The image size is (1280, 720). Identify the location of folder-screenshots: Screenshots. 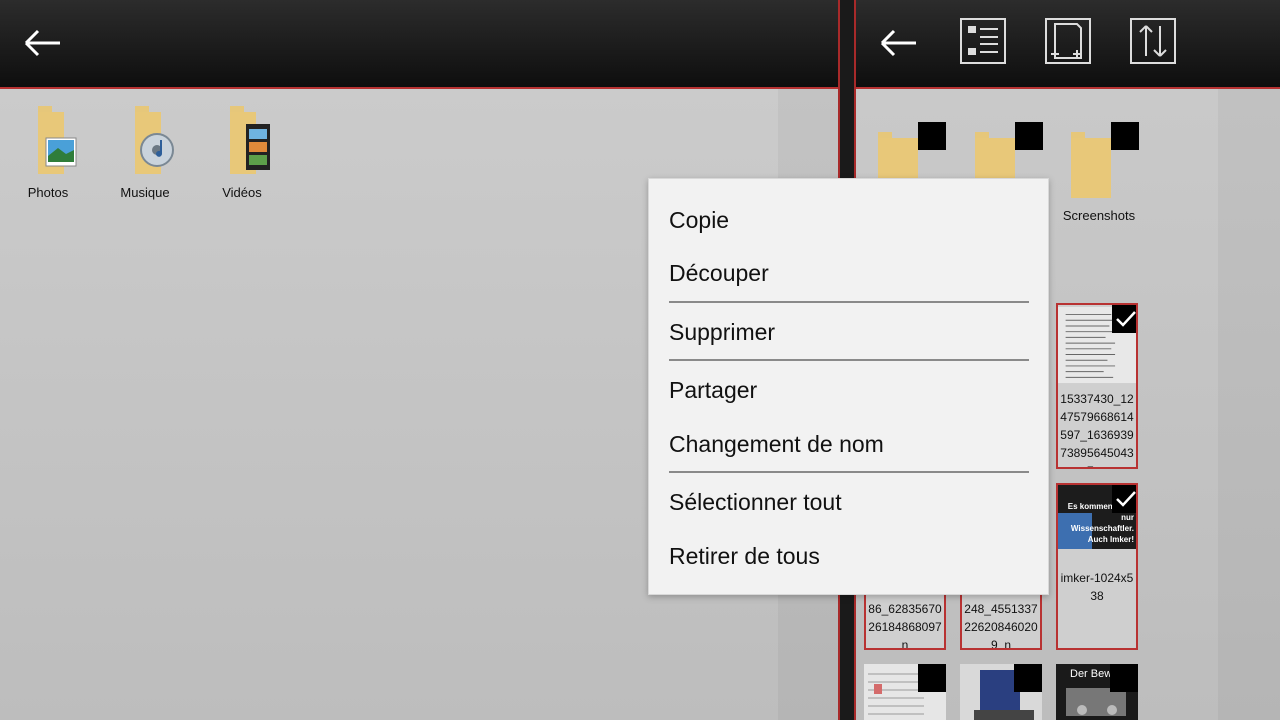
(1112, 172).